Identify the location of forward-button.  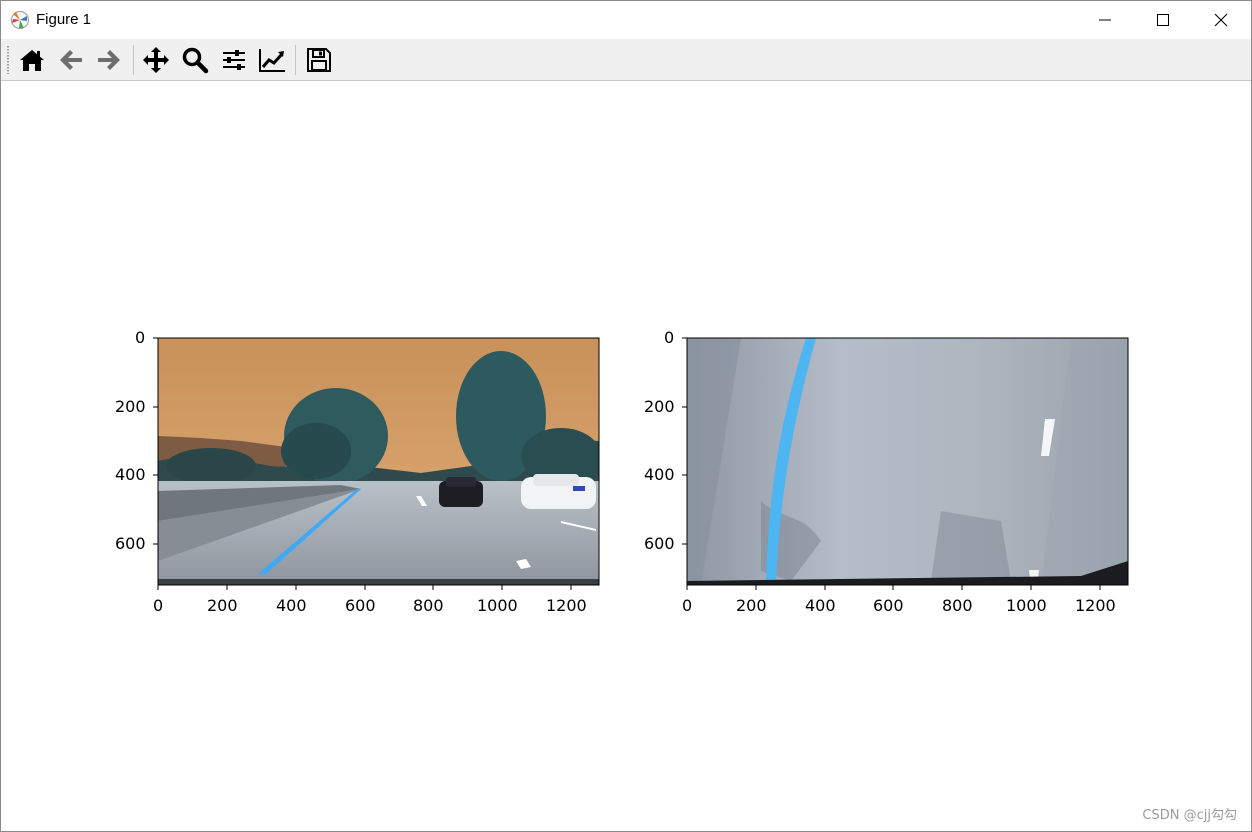
(109, 60).